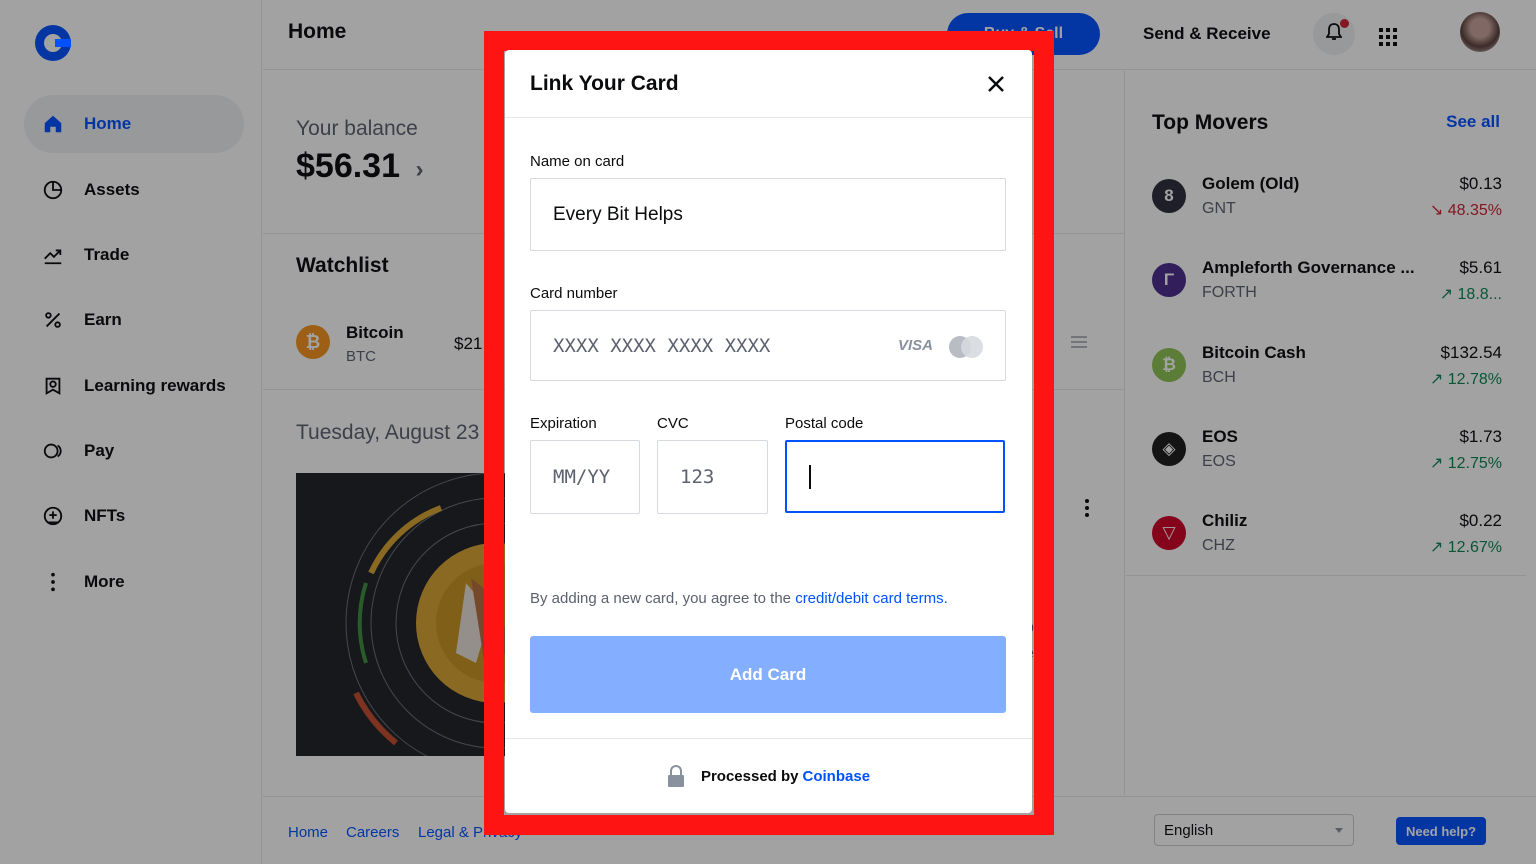 This screenshot has width=1536, height=864. What do you see at coordinates (574, 293) in the screenshot?
I see `card-number-label: Card number` at bounding box center [574, 293].